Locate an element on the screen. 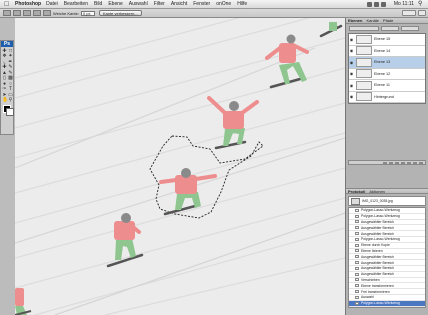 The width and height of the screenshot is (428, 315). delete-layer-icon is located at coordinates (421, 163).